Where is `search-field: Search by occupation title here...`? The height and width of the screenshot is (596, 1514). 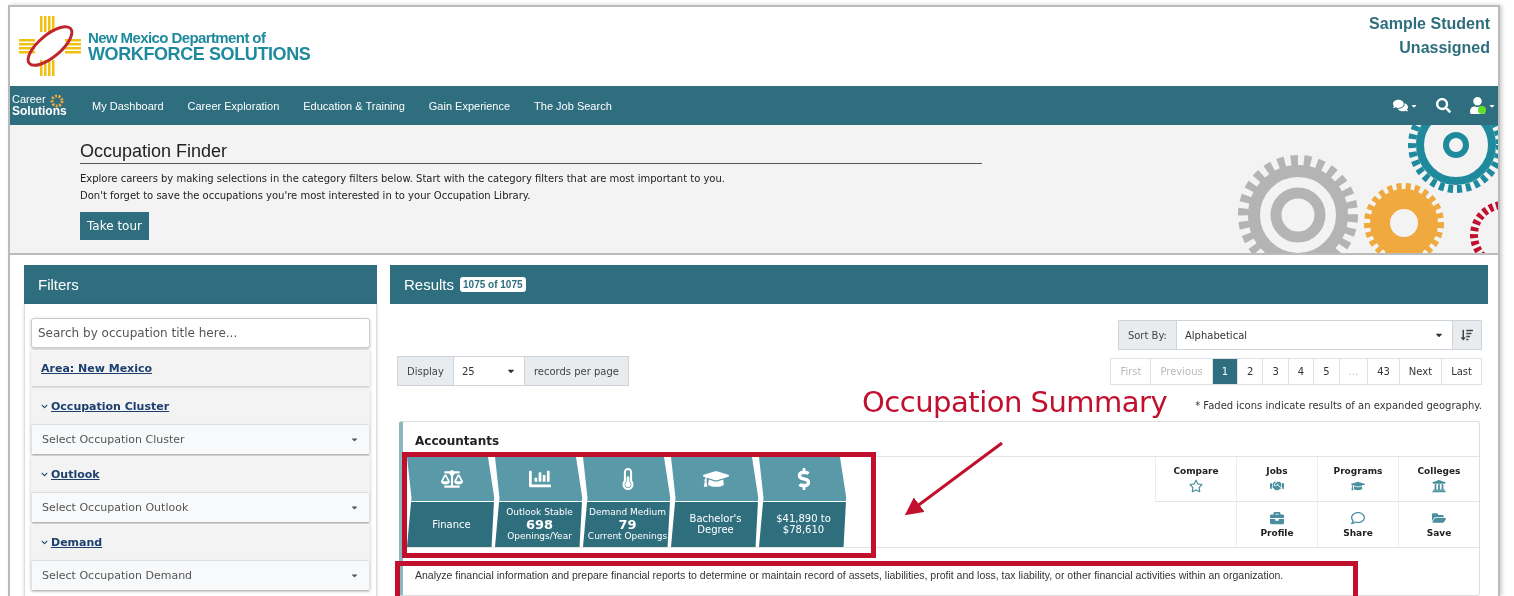 search-field: Search by occupation title here... is located at coordinates (200, 333).